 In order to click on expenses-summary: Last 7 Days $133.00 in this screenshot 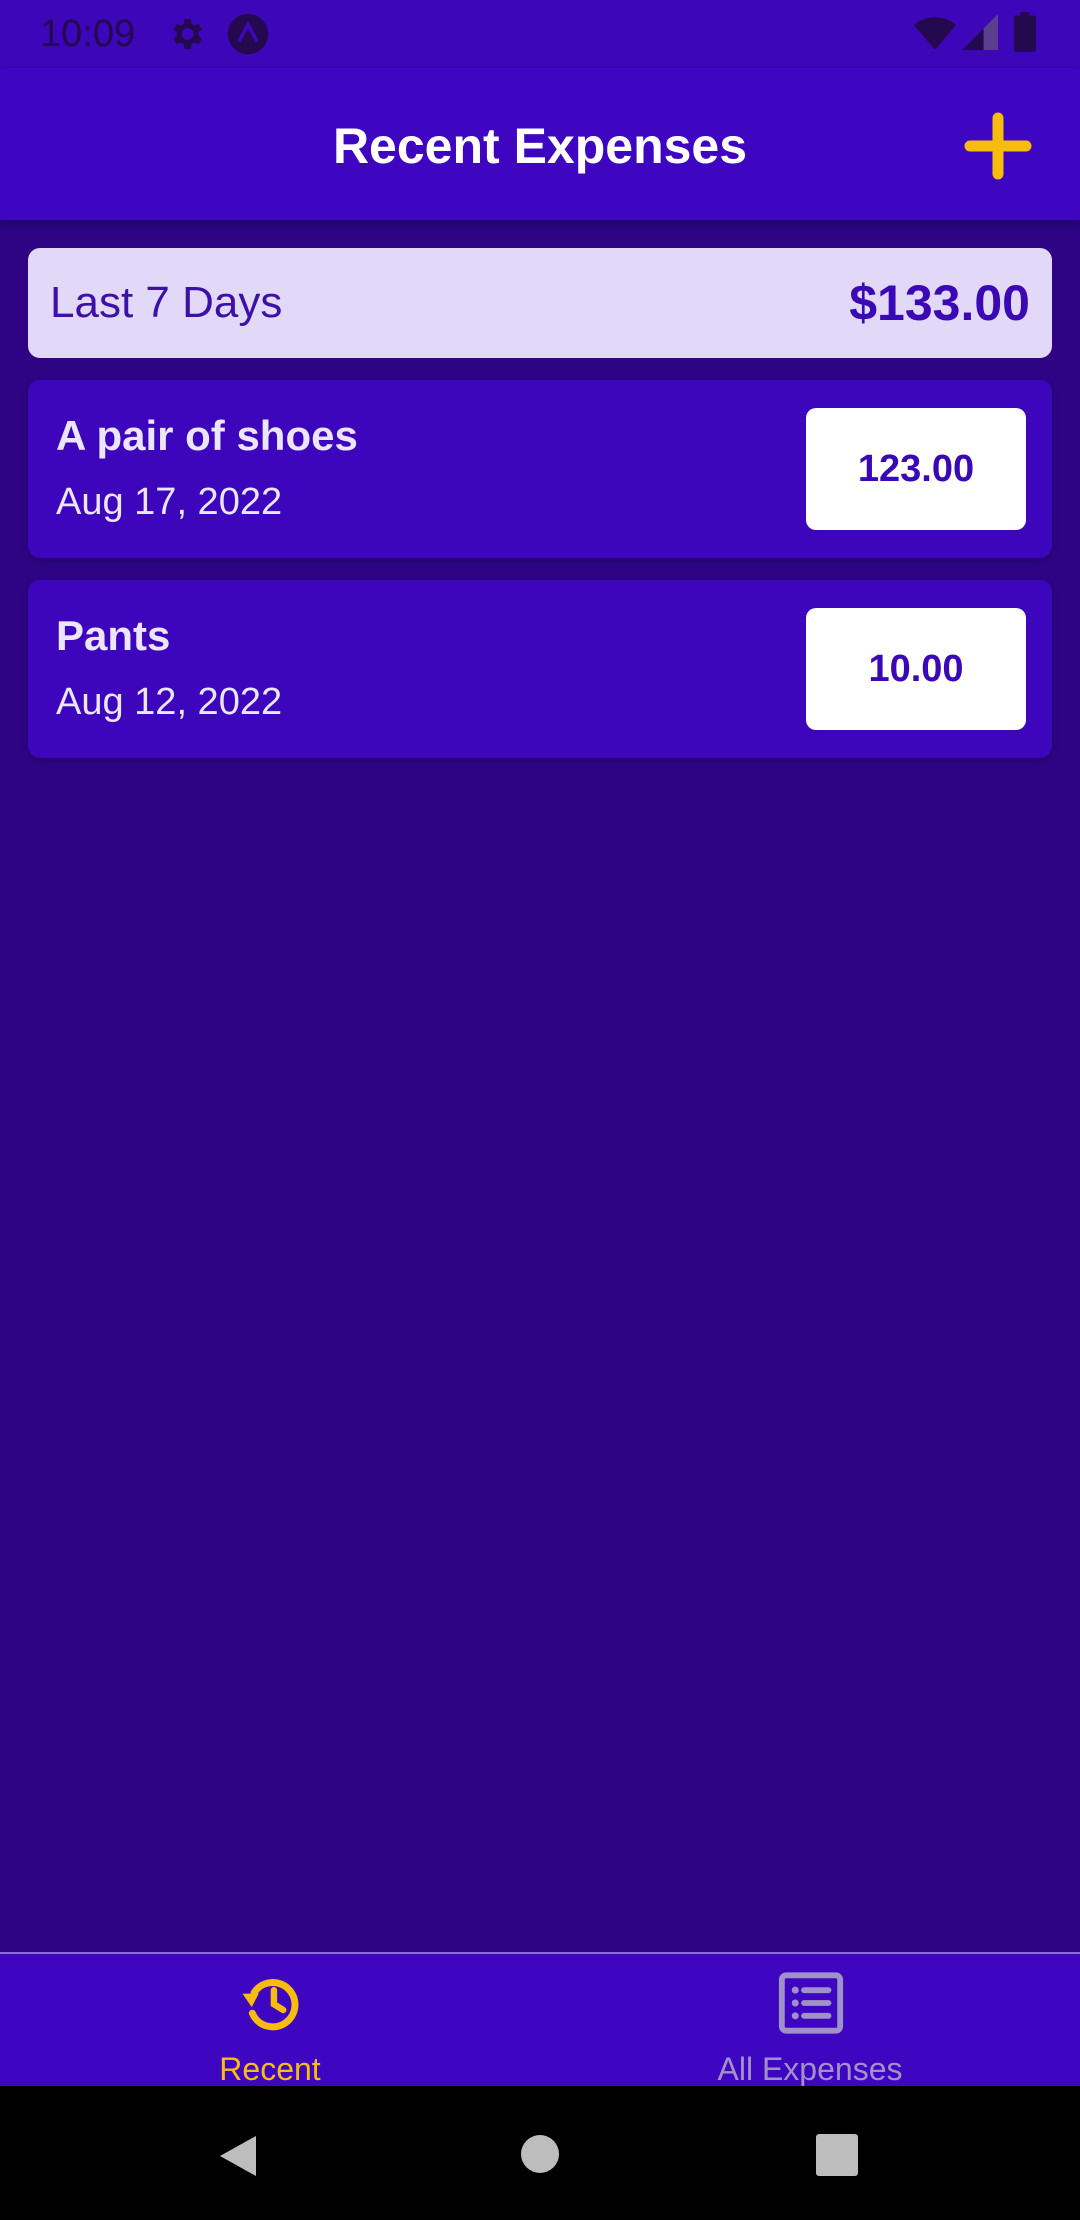, I will do `click(540, 303)`.